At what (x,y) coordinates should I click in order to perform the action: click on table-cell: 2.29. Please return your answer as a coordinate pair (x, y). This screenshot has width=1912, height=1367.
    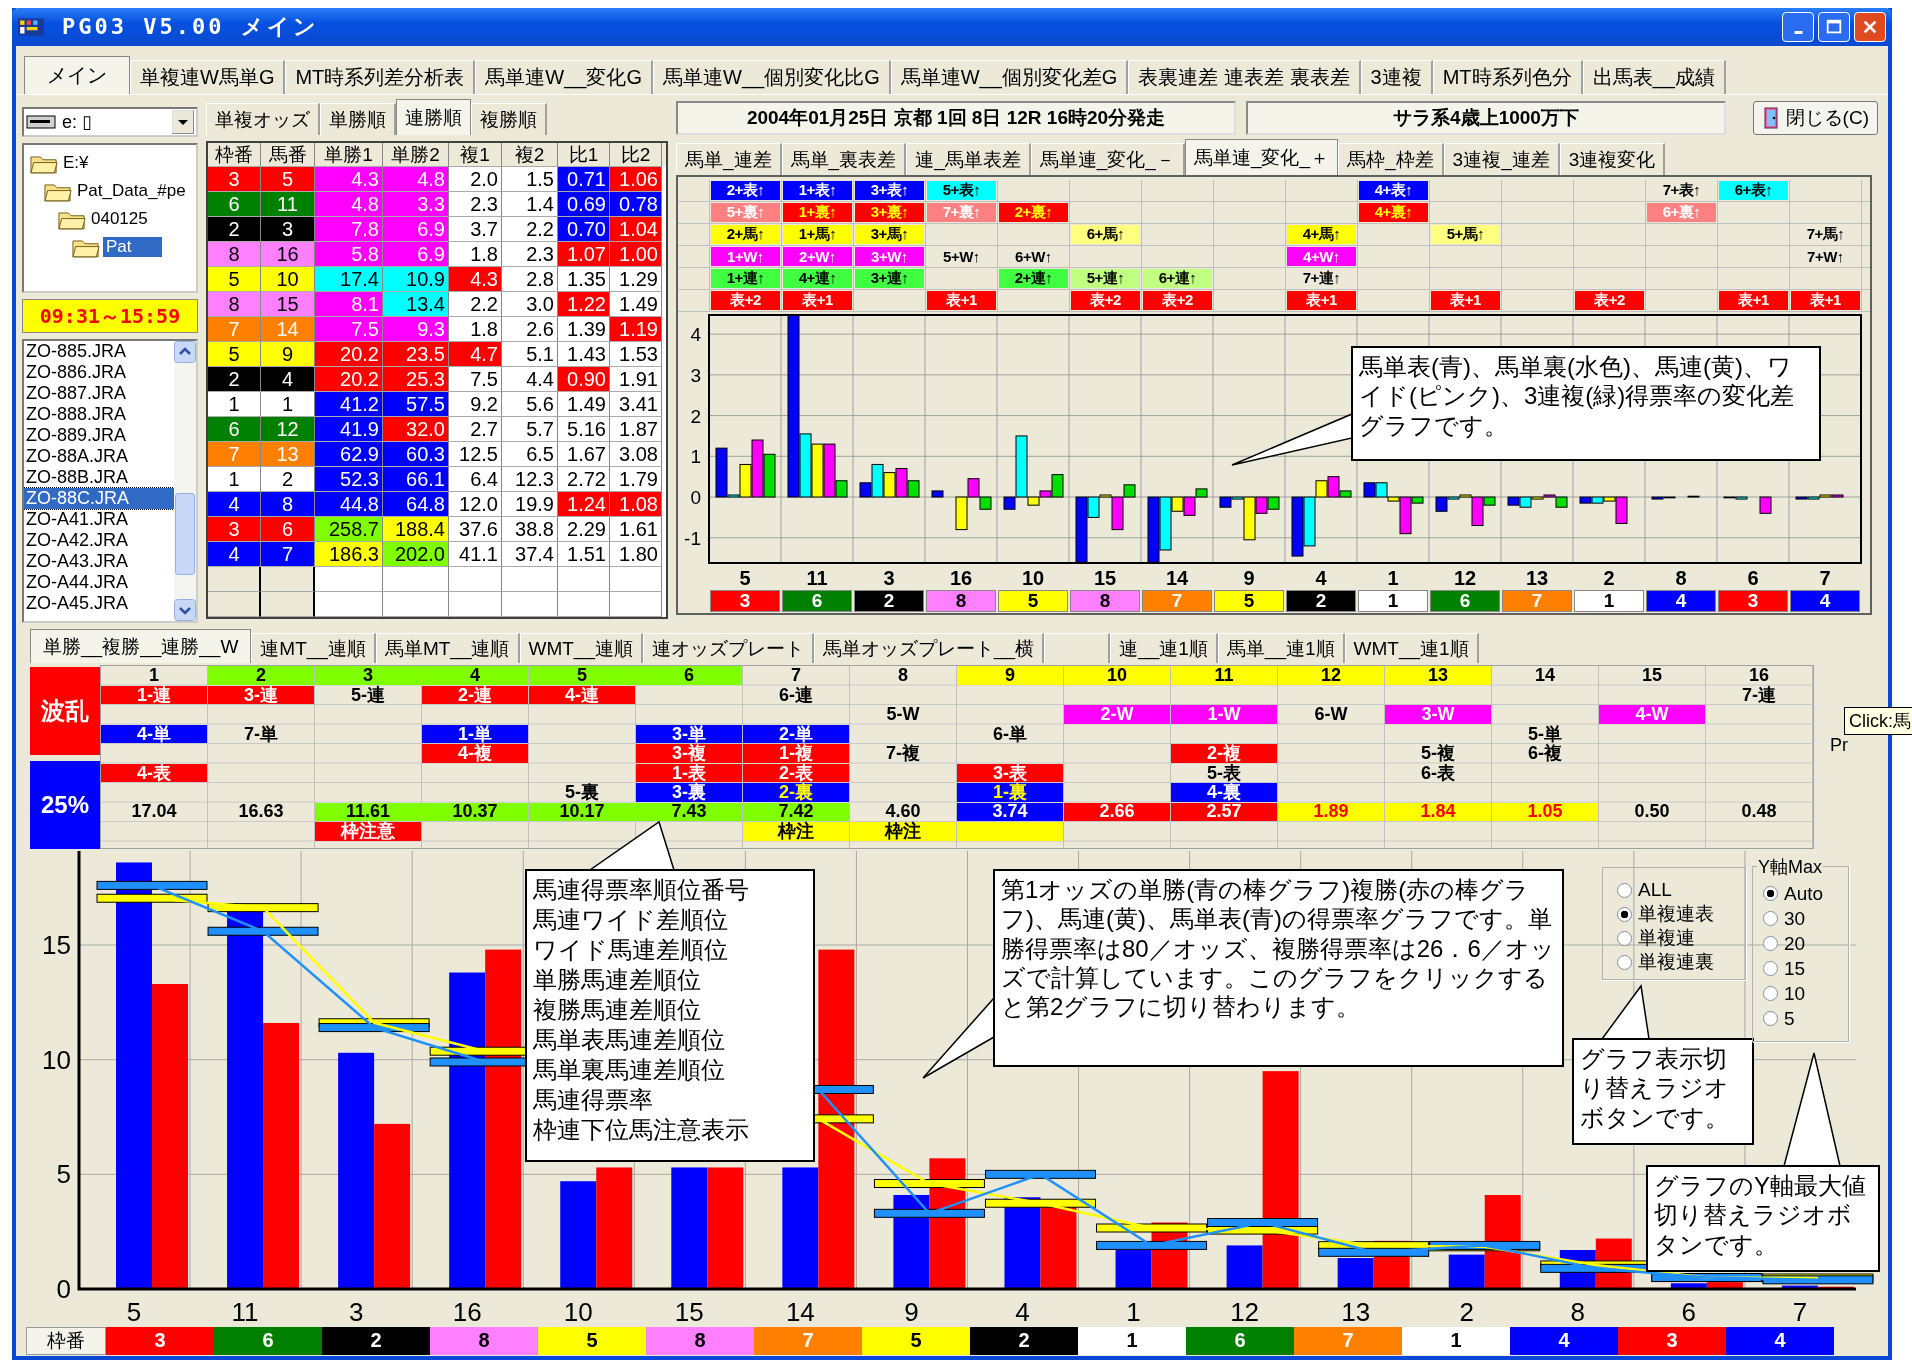
    Looking at the image, I should click on (584, 529).